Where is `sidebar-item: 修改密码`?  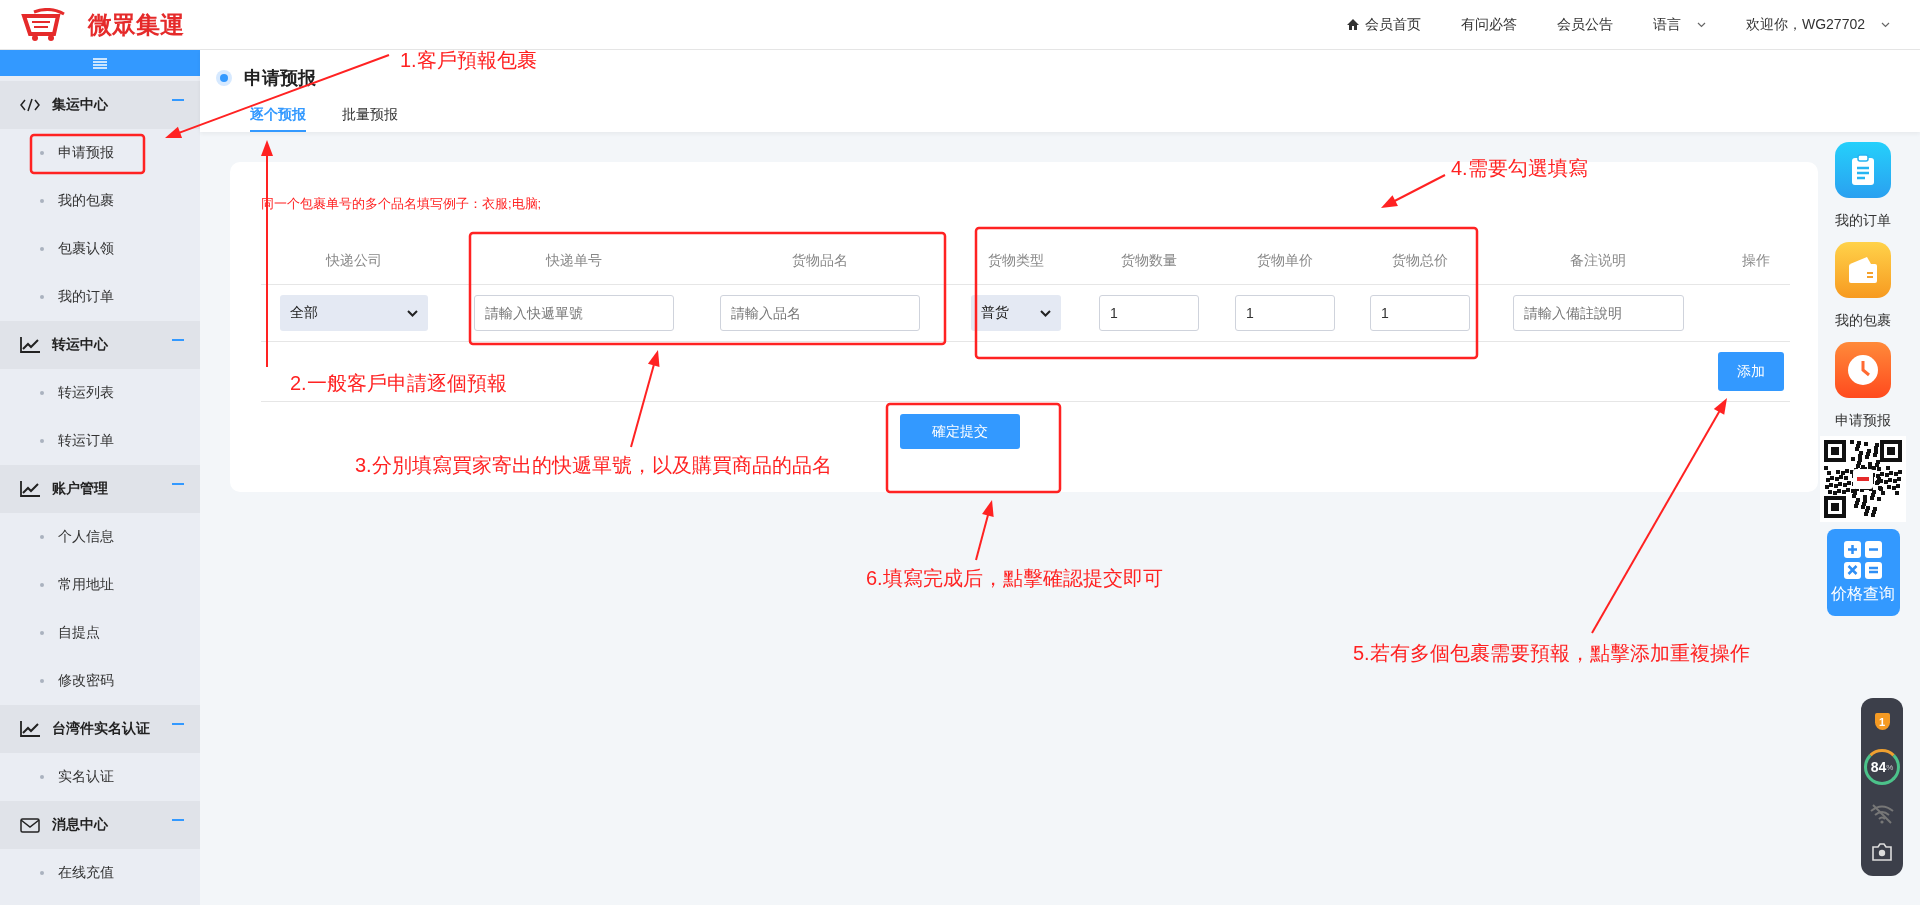 sidebar-item: 修改密码 is located at coordinates (100, 681).